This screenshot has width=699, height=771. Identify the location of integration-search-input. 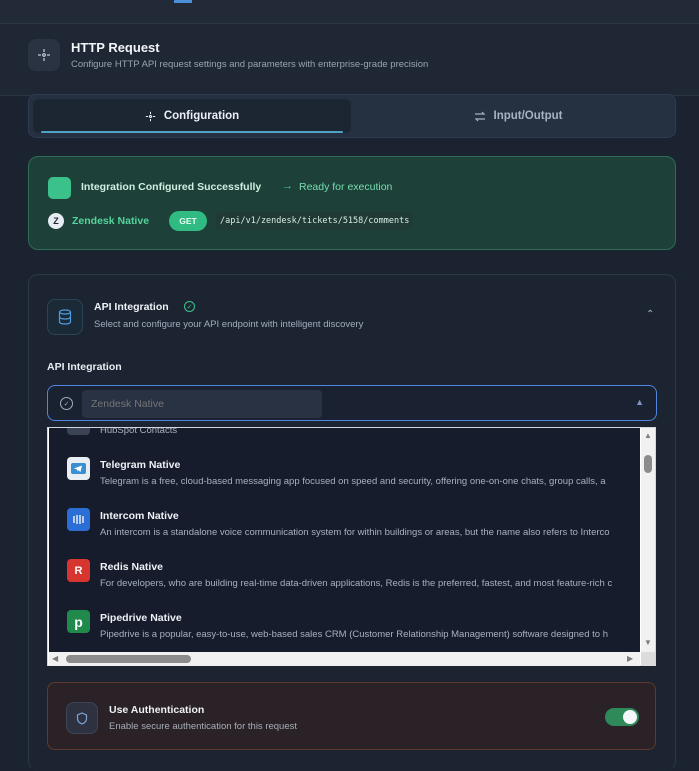
(202, 404).